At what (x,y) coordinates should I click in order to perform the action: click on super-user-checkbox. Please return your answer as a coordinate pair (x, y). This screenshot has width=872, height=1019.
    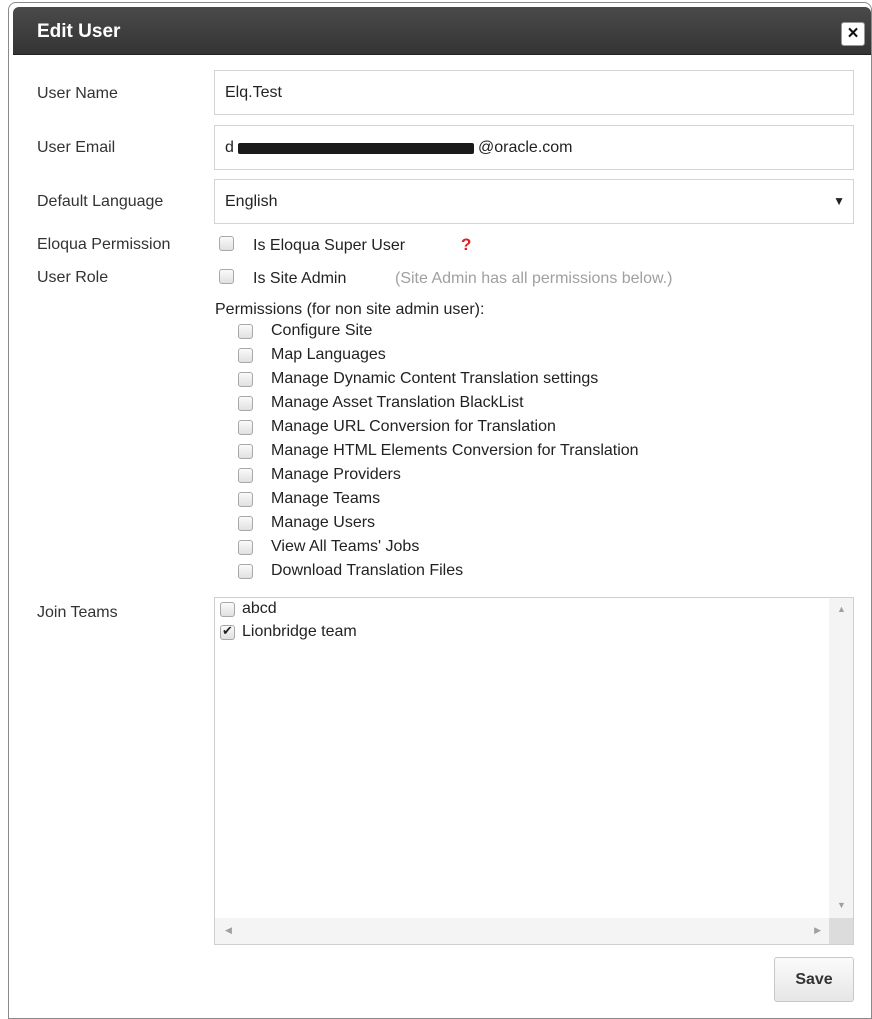
    Looking at the image, I should click on (226, 243).